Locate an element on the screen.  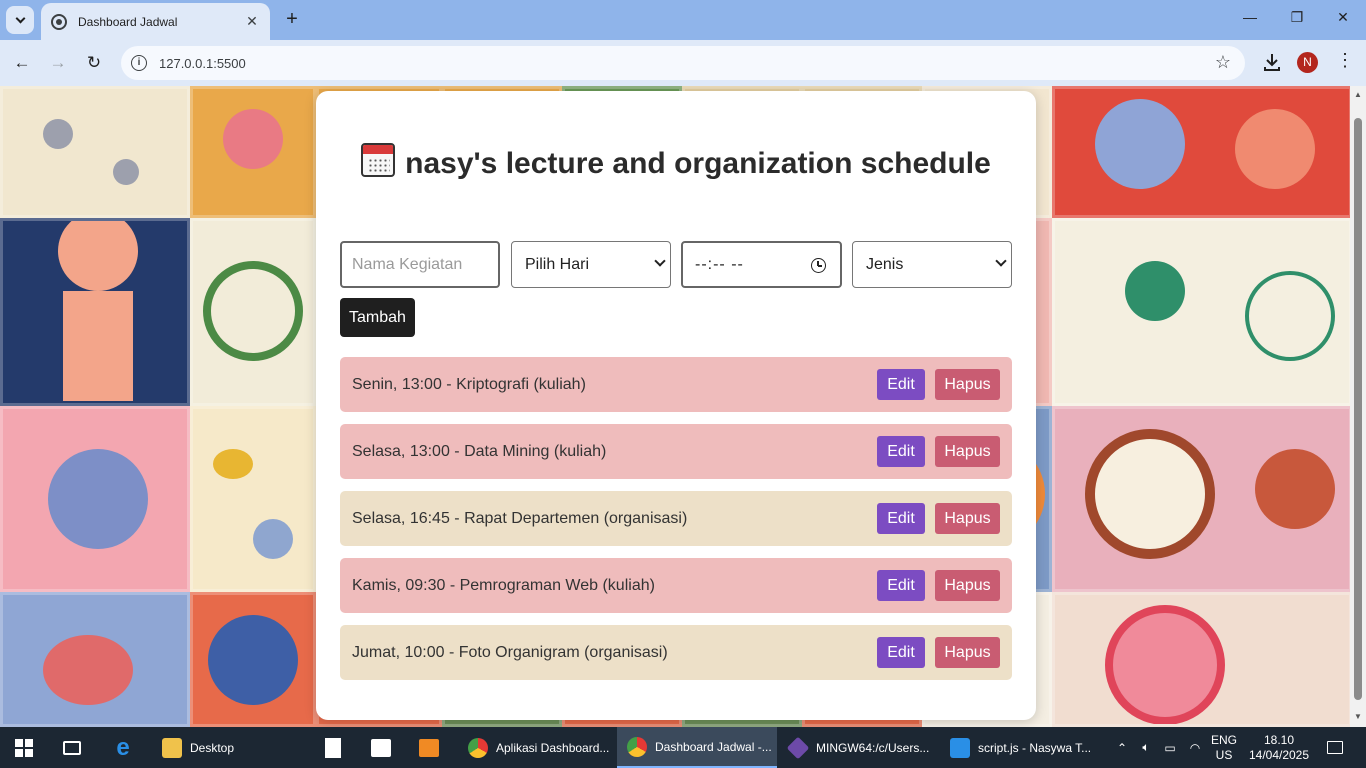
globe-icon is located at coordinates (59, 21).